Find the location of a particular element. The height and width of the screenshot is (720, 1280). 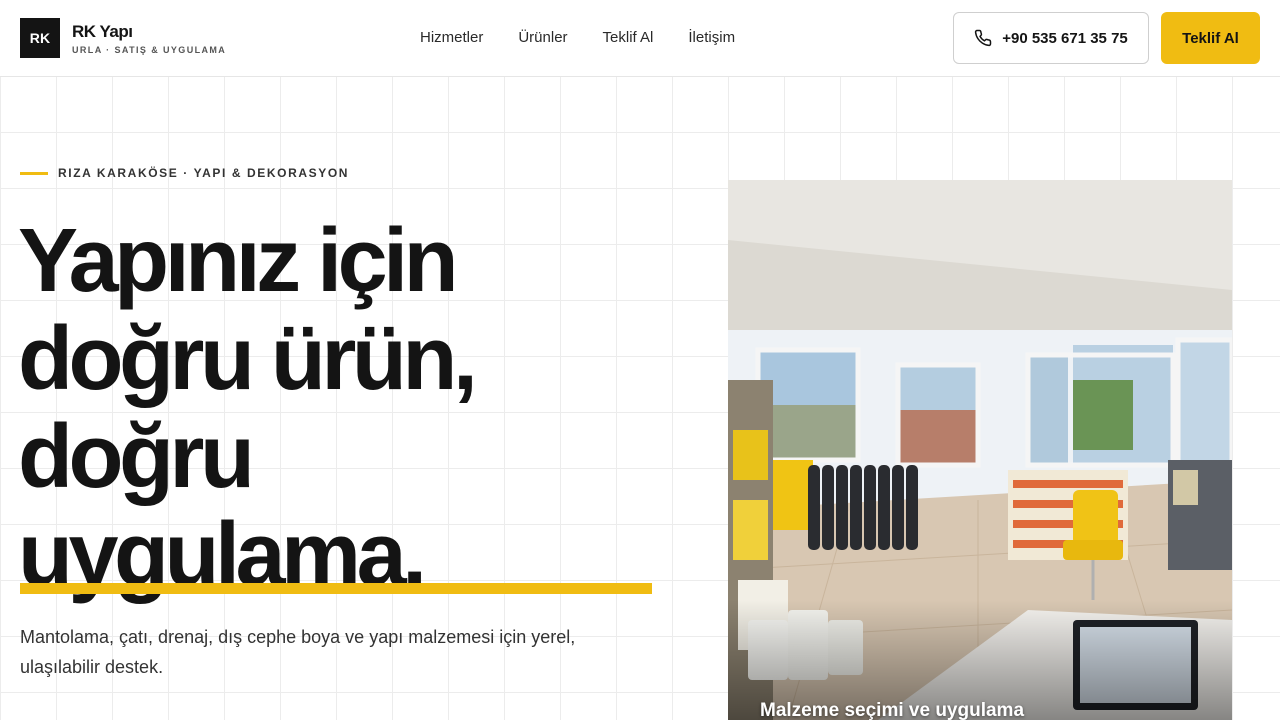

nav-teklif-al: Teklif Al is located at coordinates (628, 38).